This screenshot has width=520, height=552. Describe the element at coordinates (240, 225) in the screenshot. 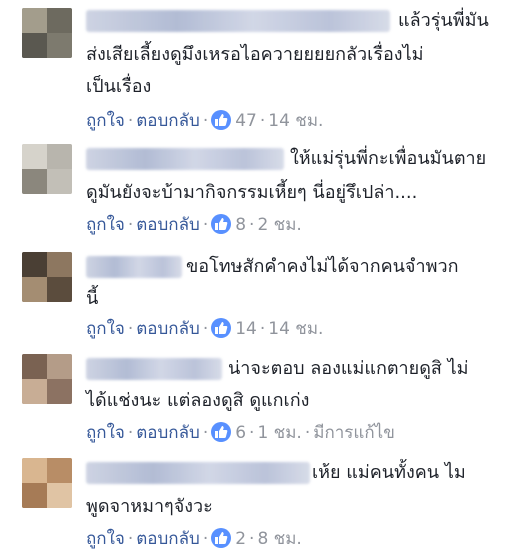

I see `like-count: 8` at that location.